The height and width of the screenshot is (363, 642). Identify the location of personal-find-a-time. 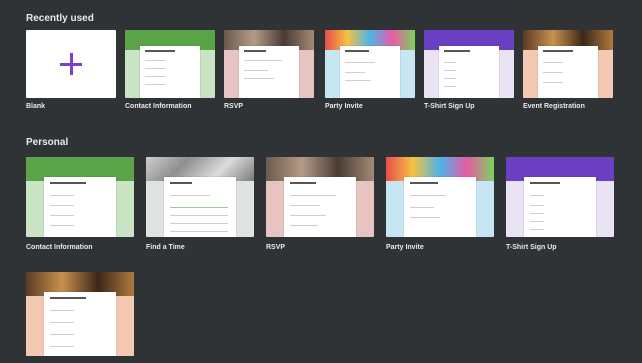
(200, 197).